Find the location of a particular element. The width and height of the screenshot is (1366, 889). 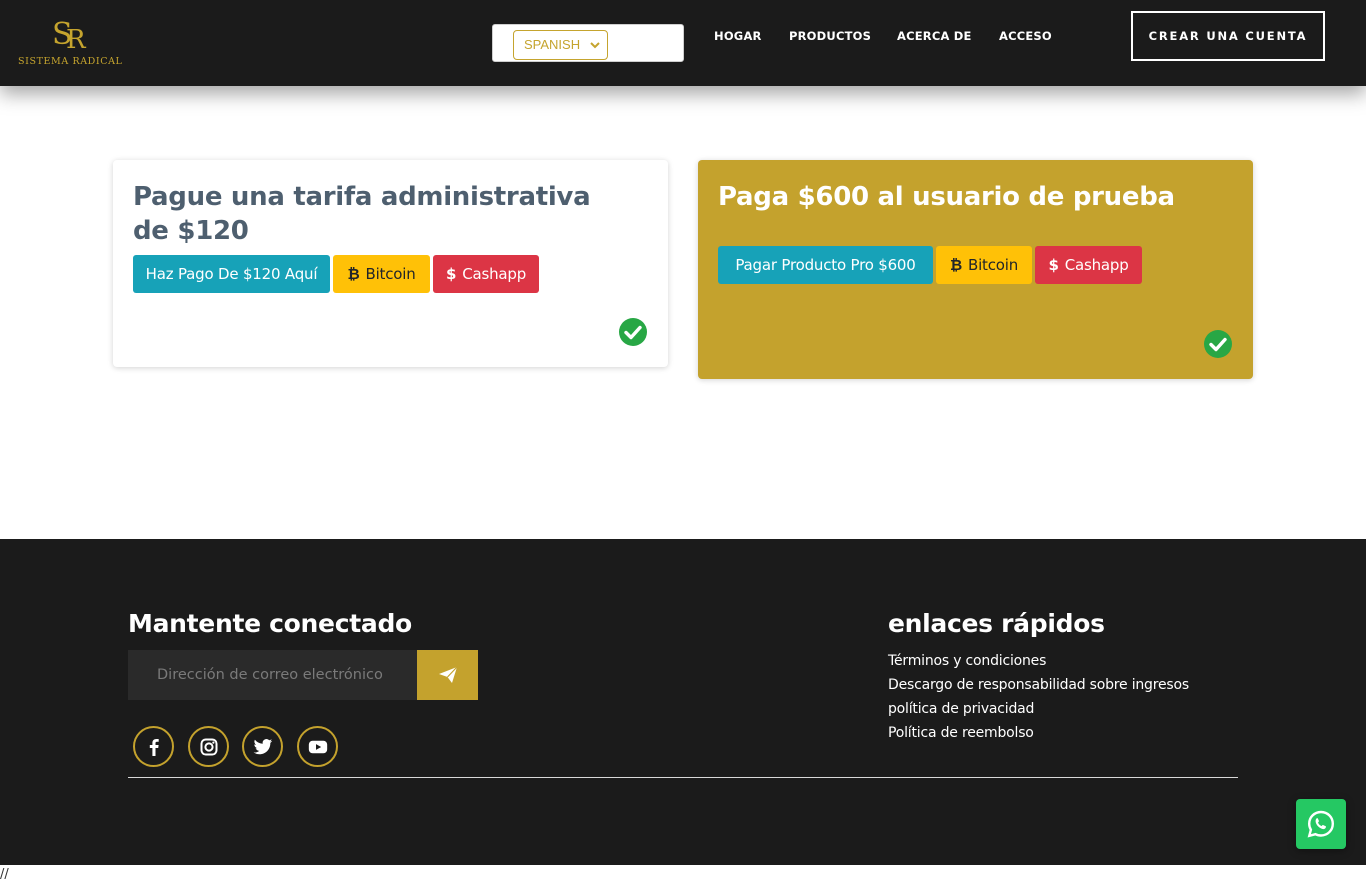

instagram-icon is located at coordinates (209, 747).